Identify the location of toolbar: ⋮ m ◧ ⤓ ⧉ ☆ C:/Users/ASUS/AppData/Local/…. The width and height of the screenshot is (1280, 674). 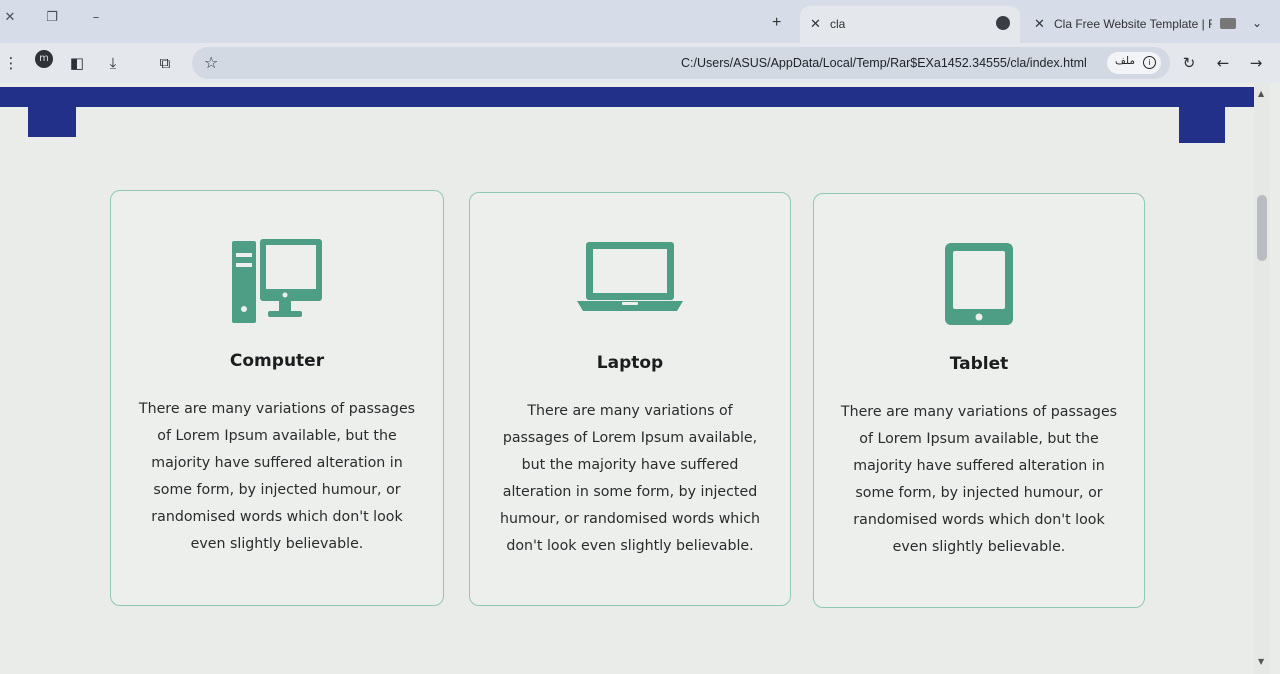
(640, 63).